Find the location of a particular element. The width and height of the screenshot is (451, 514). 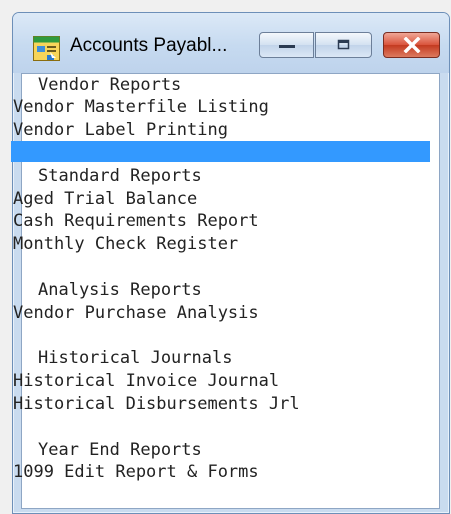

heading-standard-reports: Standard Reports is located at coordinates (120, 176).